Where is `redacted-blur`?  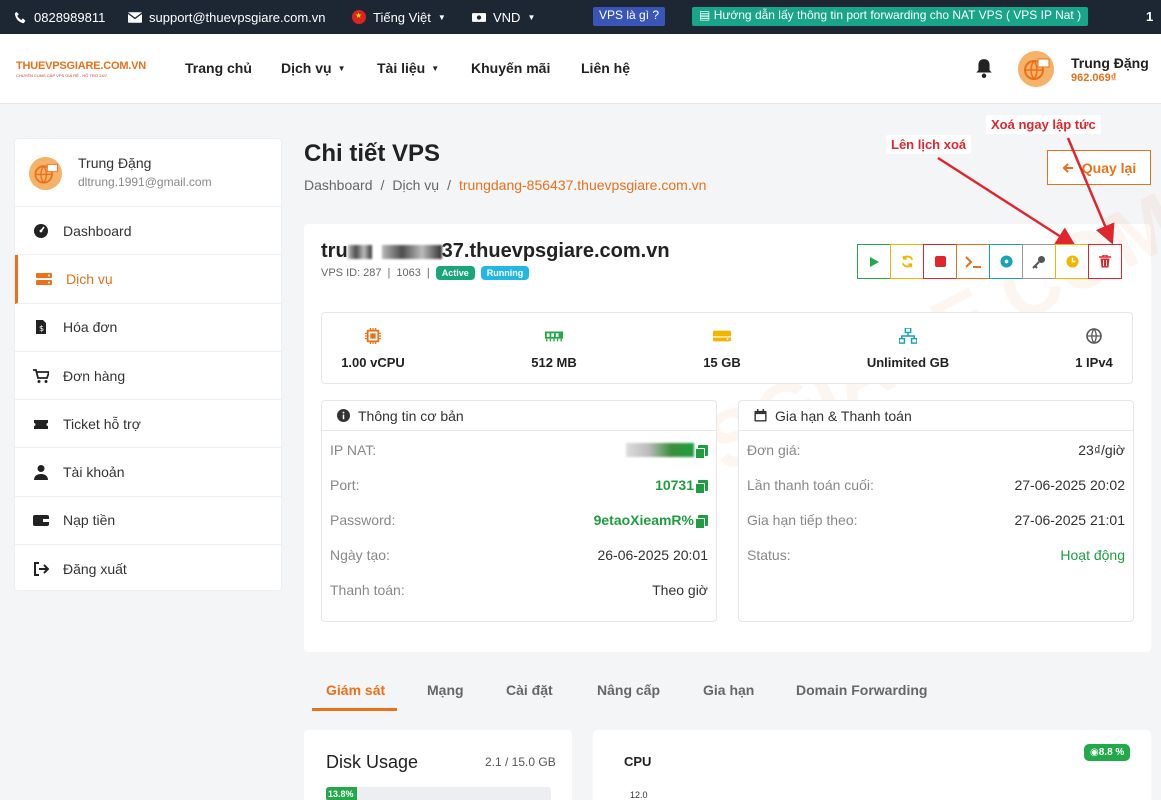
redacted-blur is located at coordinates (411, 251).